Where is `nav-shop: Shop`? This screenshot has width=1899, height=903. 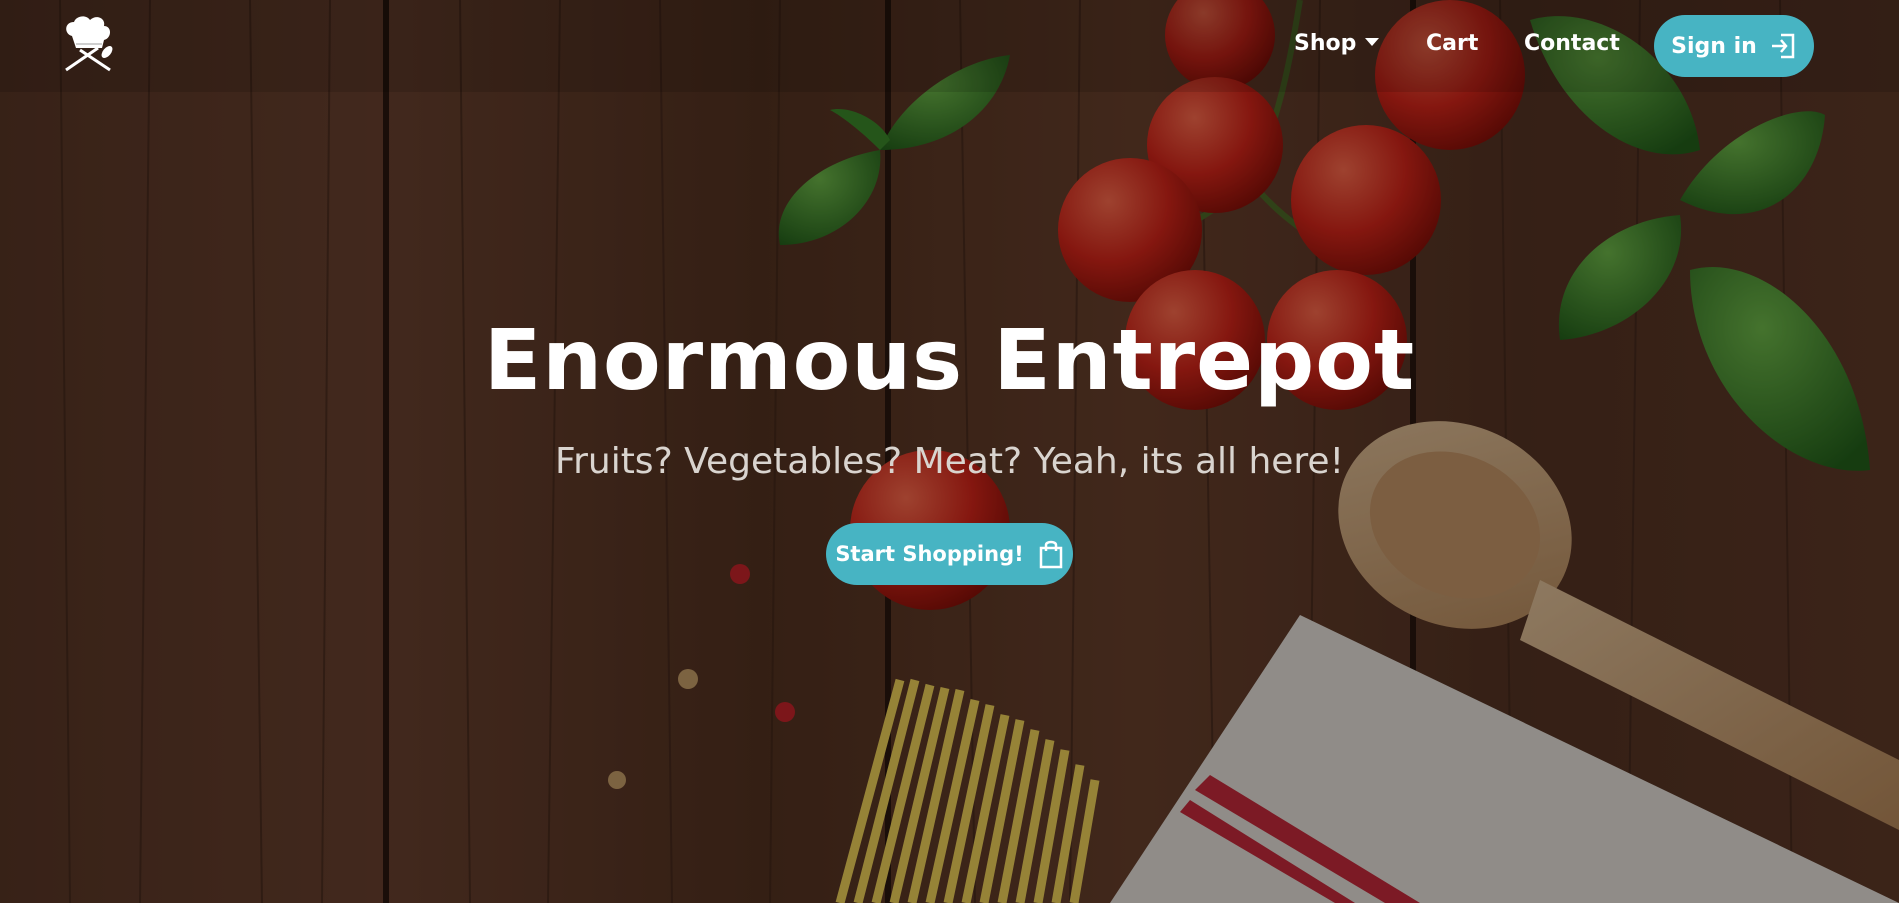 nav-shop: Shop is located at coordinates (1337, 44).